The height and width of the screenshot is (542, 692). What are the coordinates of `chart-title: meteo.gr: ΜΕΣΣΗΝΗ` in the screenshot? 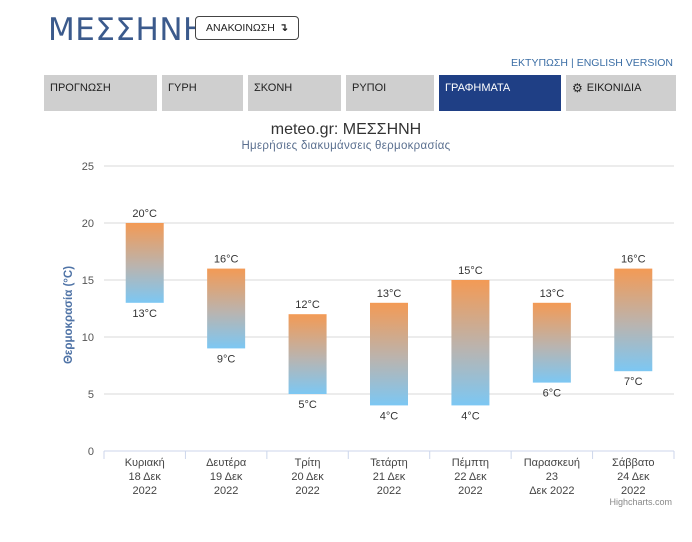 It's located at (346, 129).